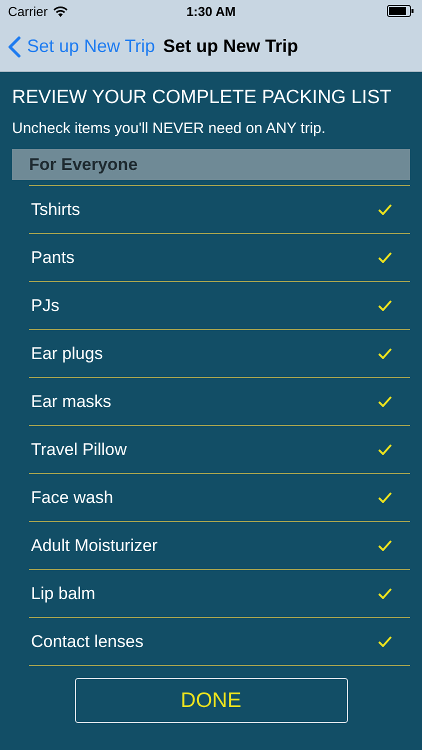 This screenshot has width=422, height=750. Describe the element at coordinates (211, 164) in the screenshot. I see `section-header: For Everyone` at that location.